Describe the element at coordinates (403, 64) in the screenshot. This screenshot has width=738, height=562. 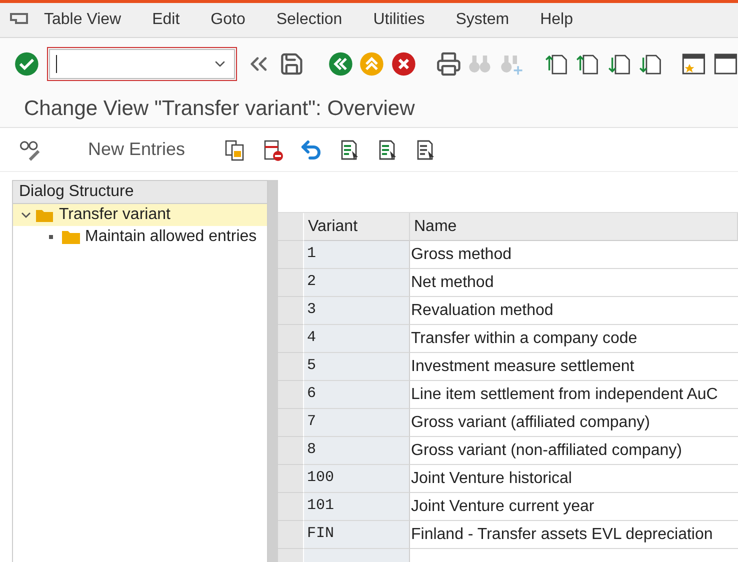
I see `cancel-icon` at that location.